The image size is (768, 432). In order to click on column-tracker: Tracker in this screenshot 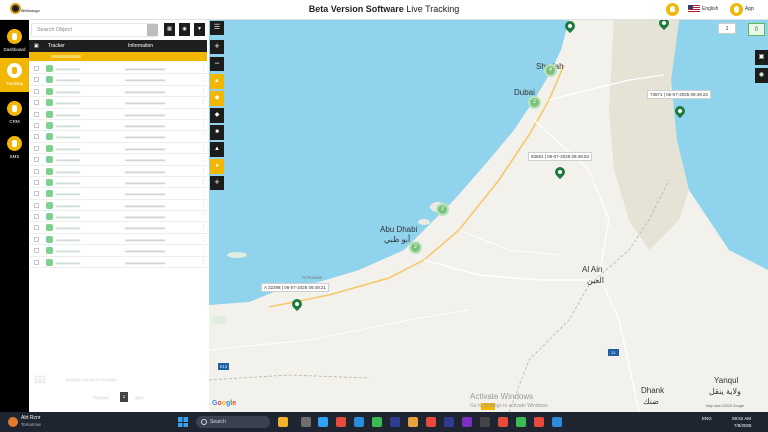, I will do `click(56, 46)`.